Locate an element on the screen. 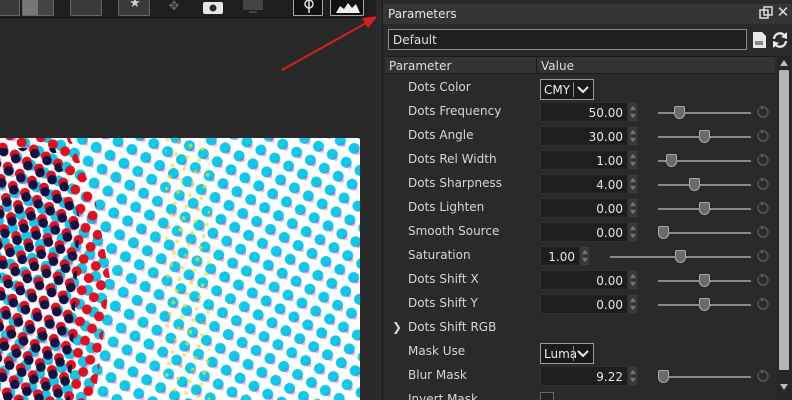  parameter-label: Dots Shift RGB is located at coordinates (452, 327).